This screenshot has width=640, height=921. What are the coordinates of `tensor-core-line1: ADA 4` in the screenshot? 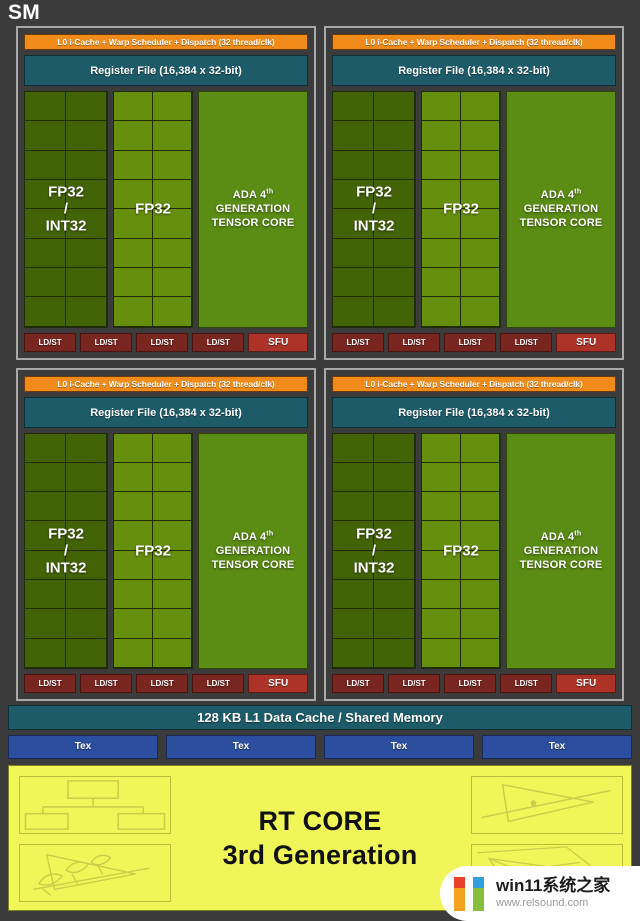 It's located at (557, 536).